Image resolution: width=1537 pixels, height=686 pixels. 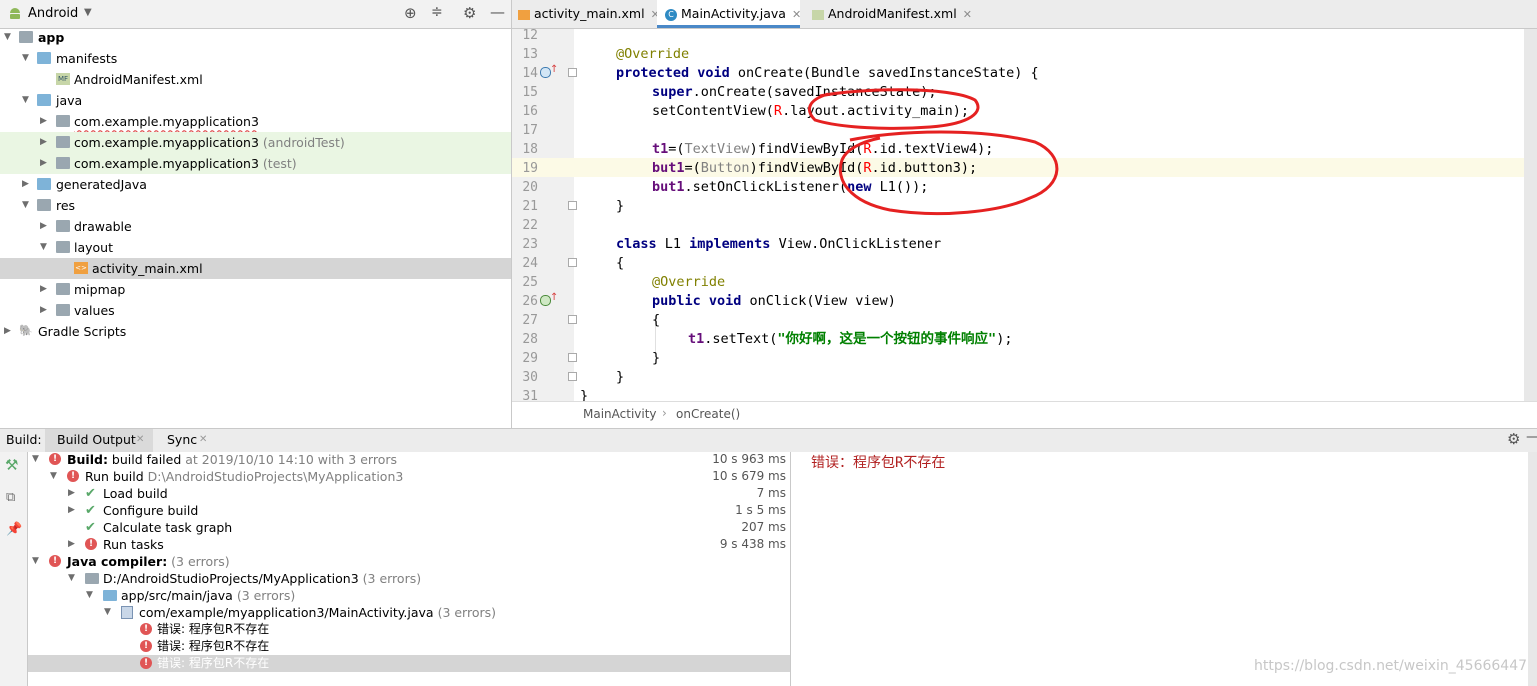 What do you see at coordinates (933, 152) in the screenshot?
I see `red-annotation-marks` at bounding box center [933, 152].